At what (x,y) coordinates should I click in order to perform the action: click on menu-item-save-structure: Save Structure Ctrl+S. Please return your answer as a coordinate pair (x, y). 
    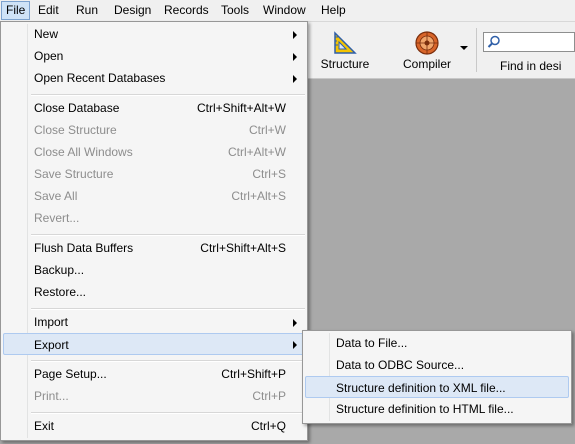
    Looking at the image, I should click on (154, 174).